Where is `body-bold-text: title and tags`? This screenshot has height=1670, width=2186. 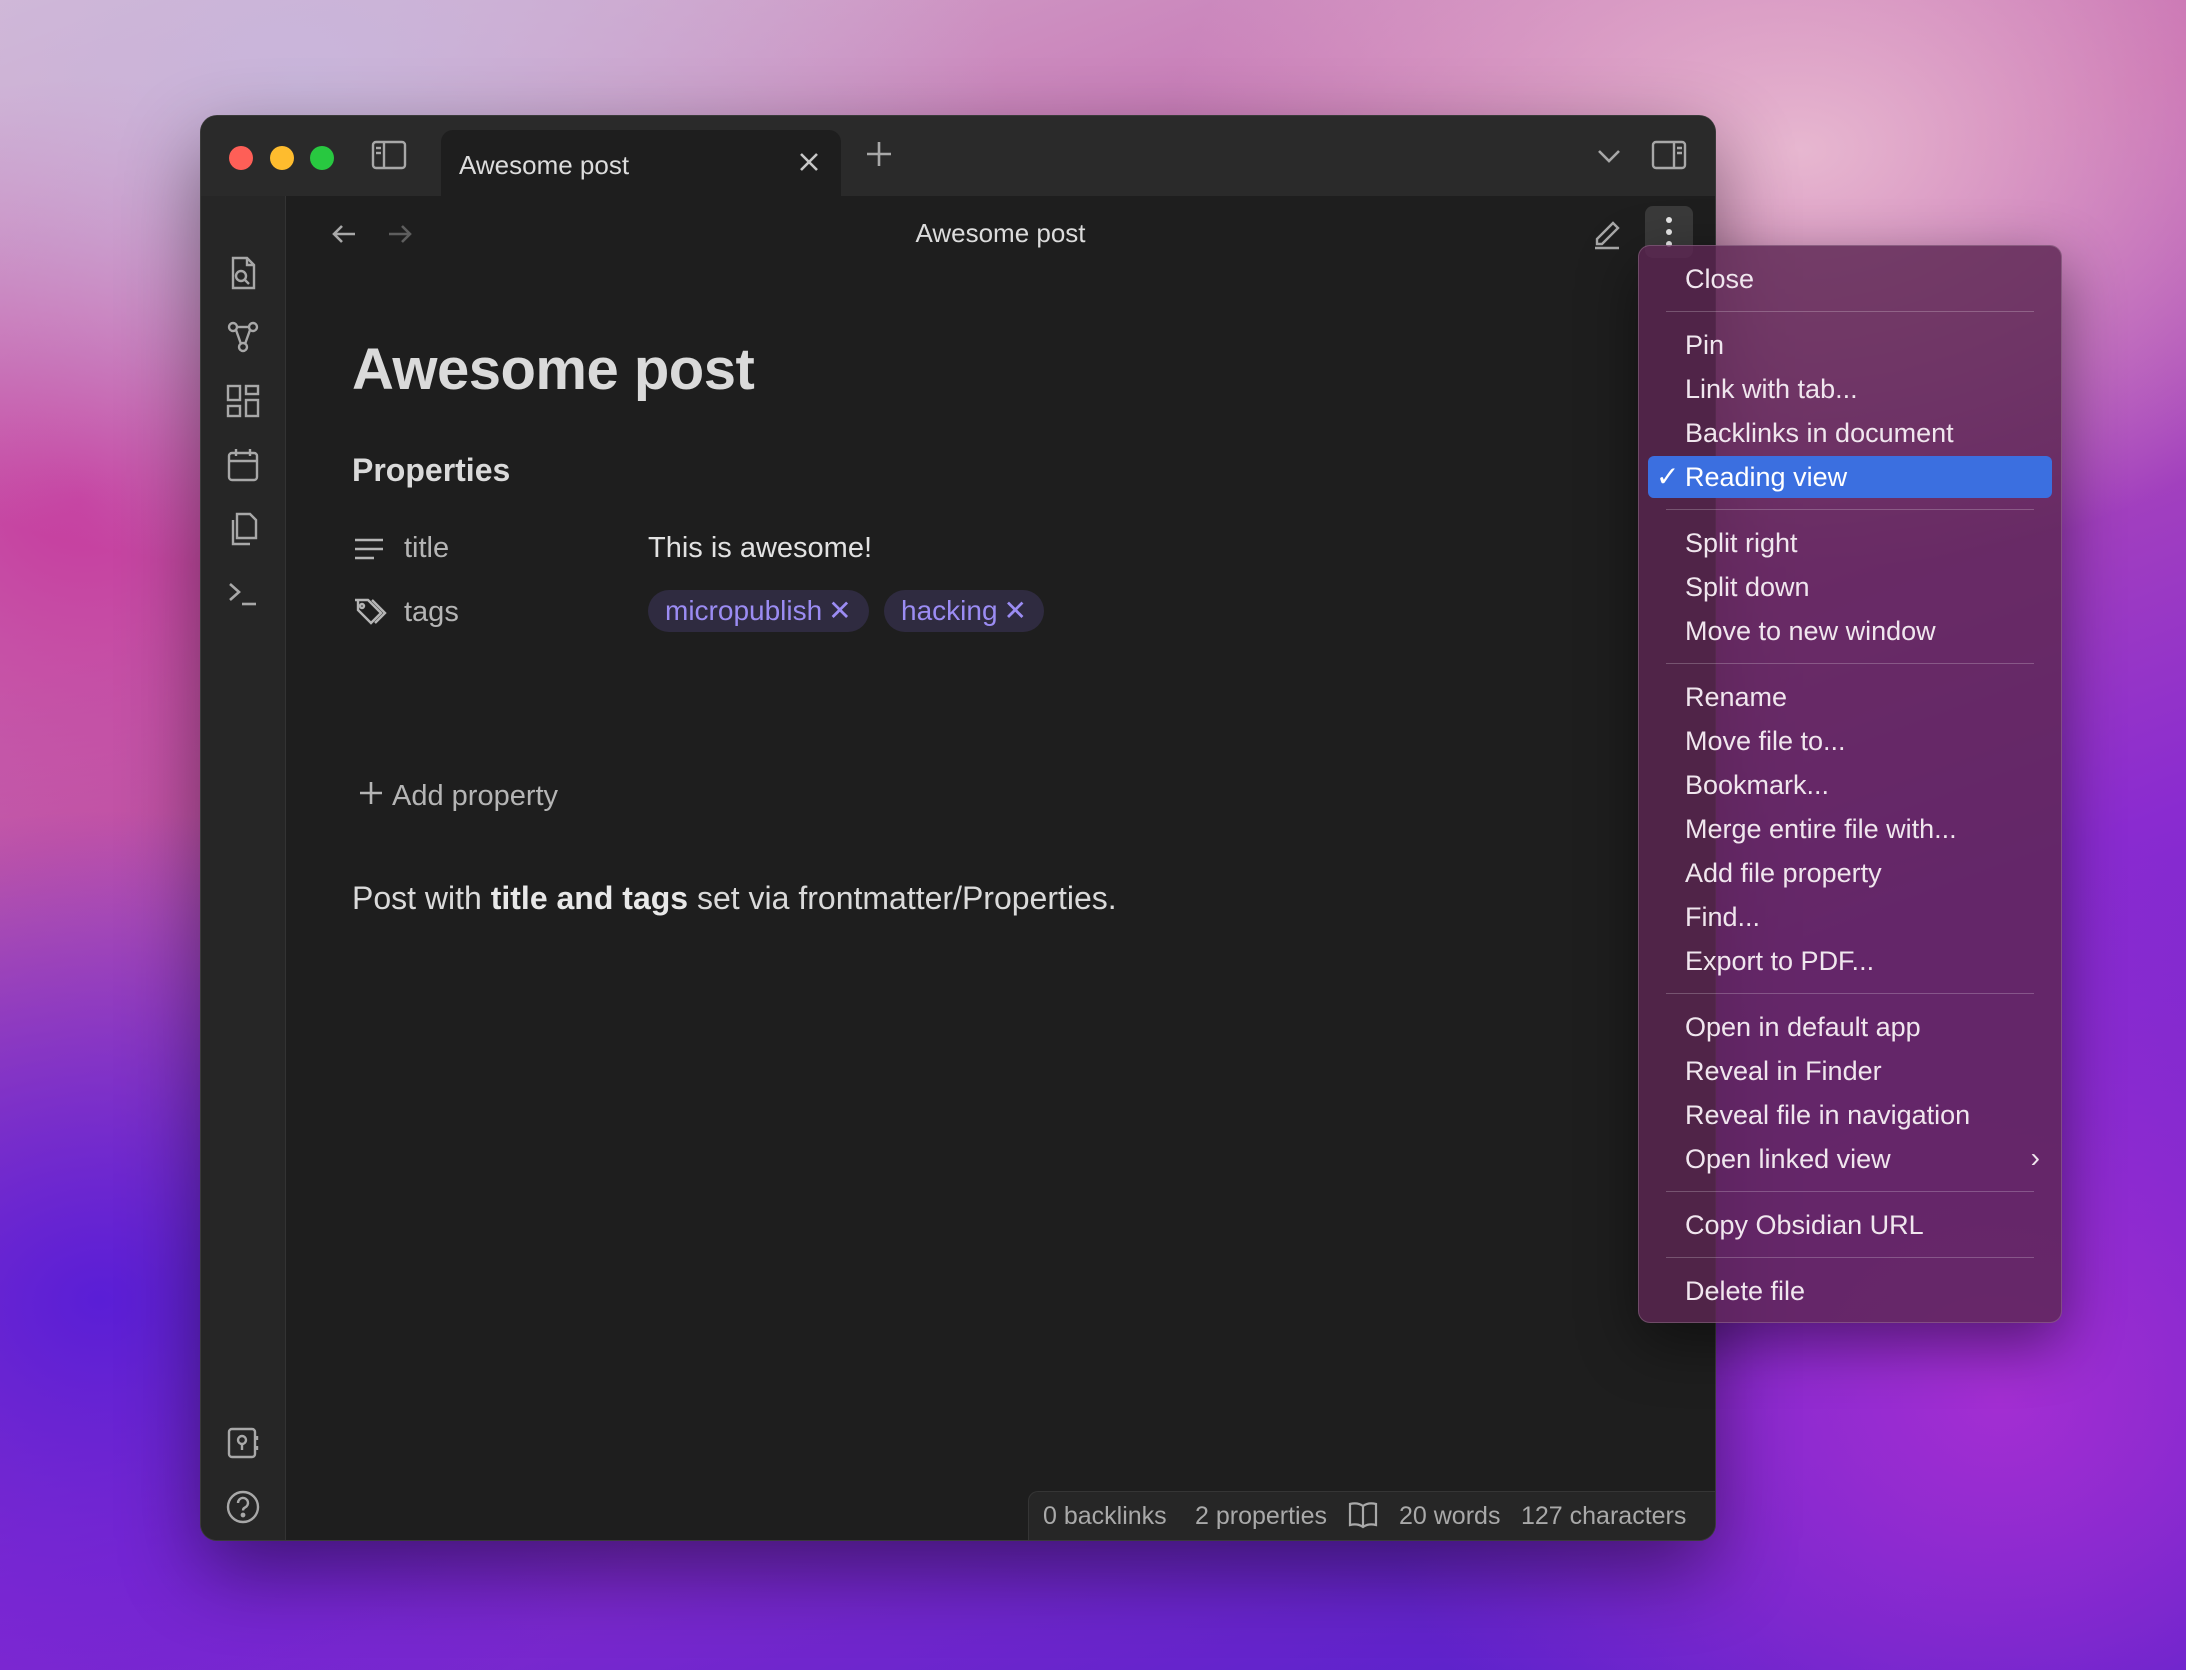 body-bold-text: title and tags is located at coordinates (589, 898).